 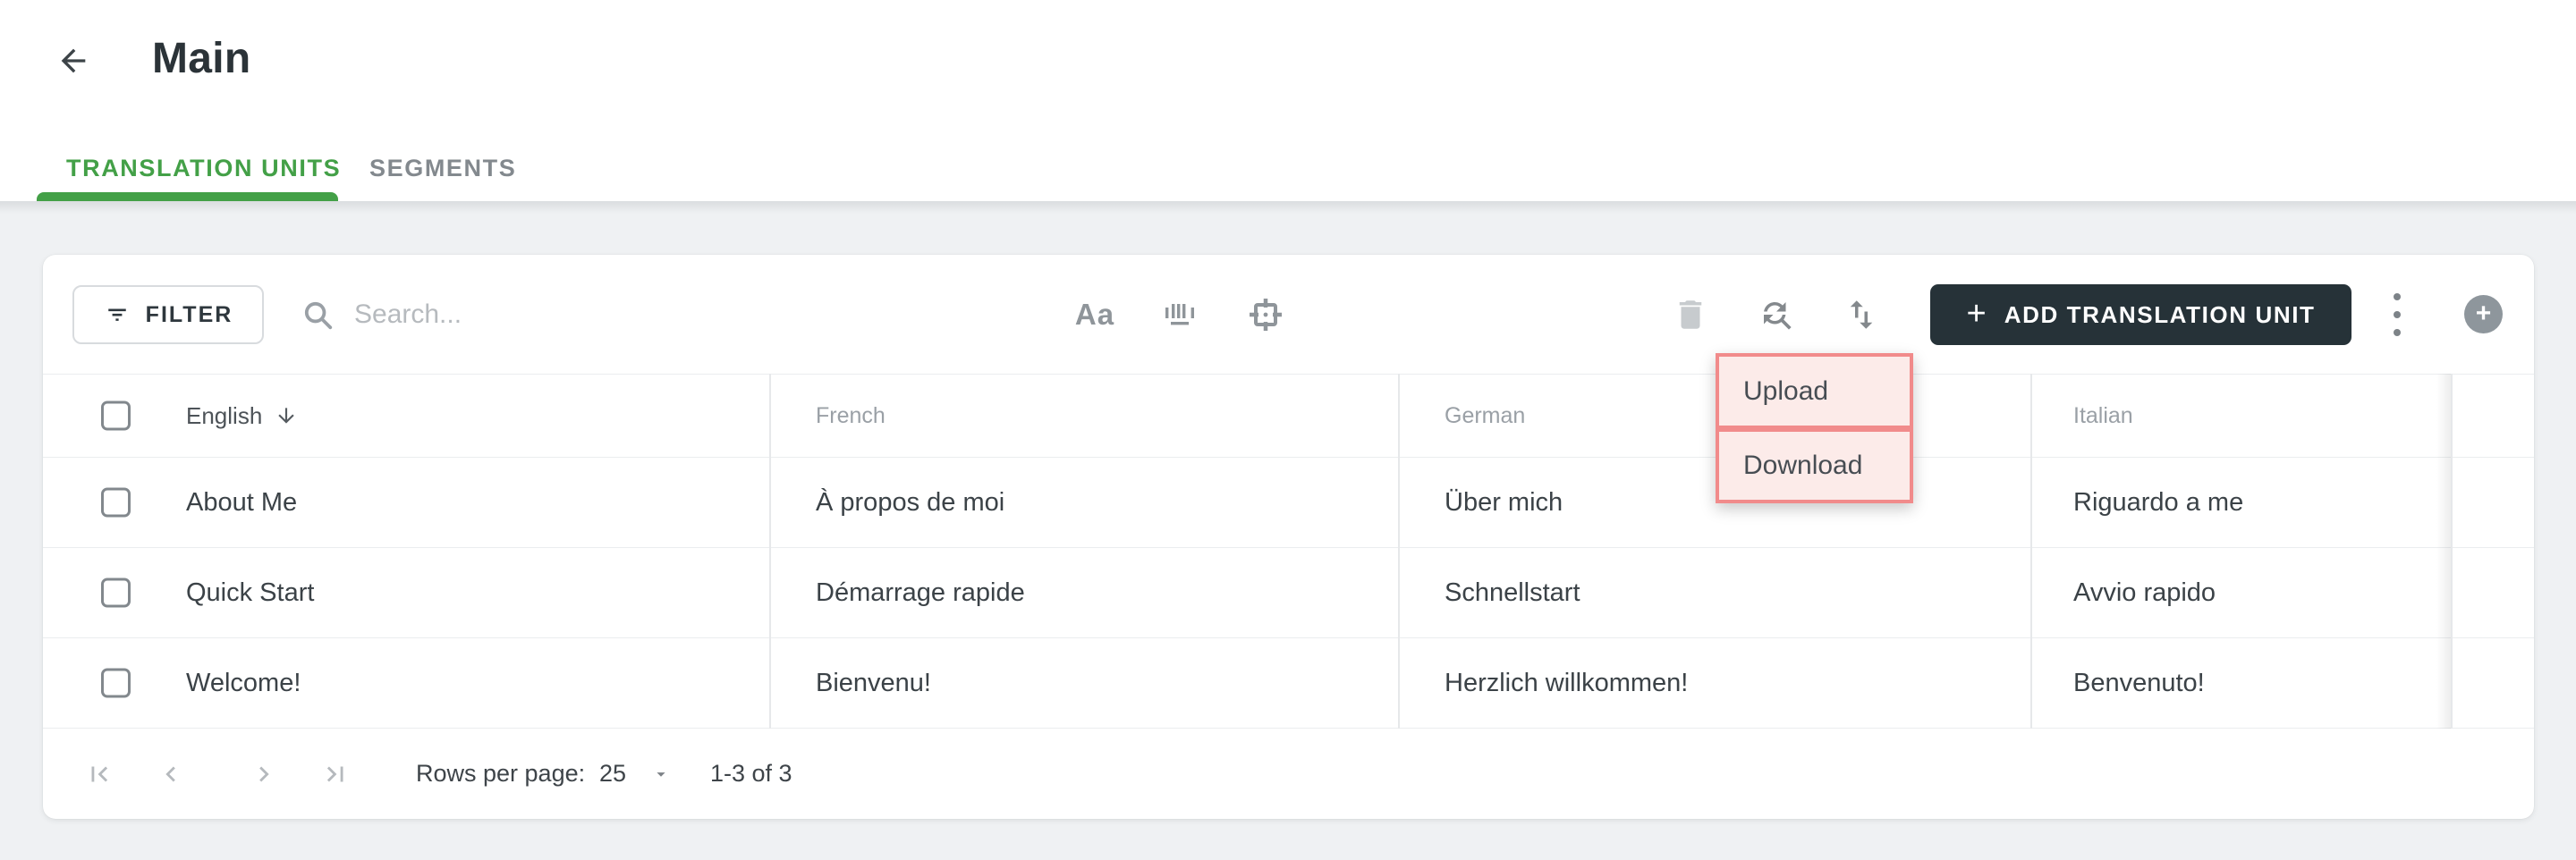 I want to click on case-sensitive-toggle: Aa, so click(x=1094, y=314).